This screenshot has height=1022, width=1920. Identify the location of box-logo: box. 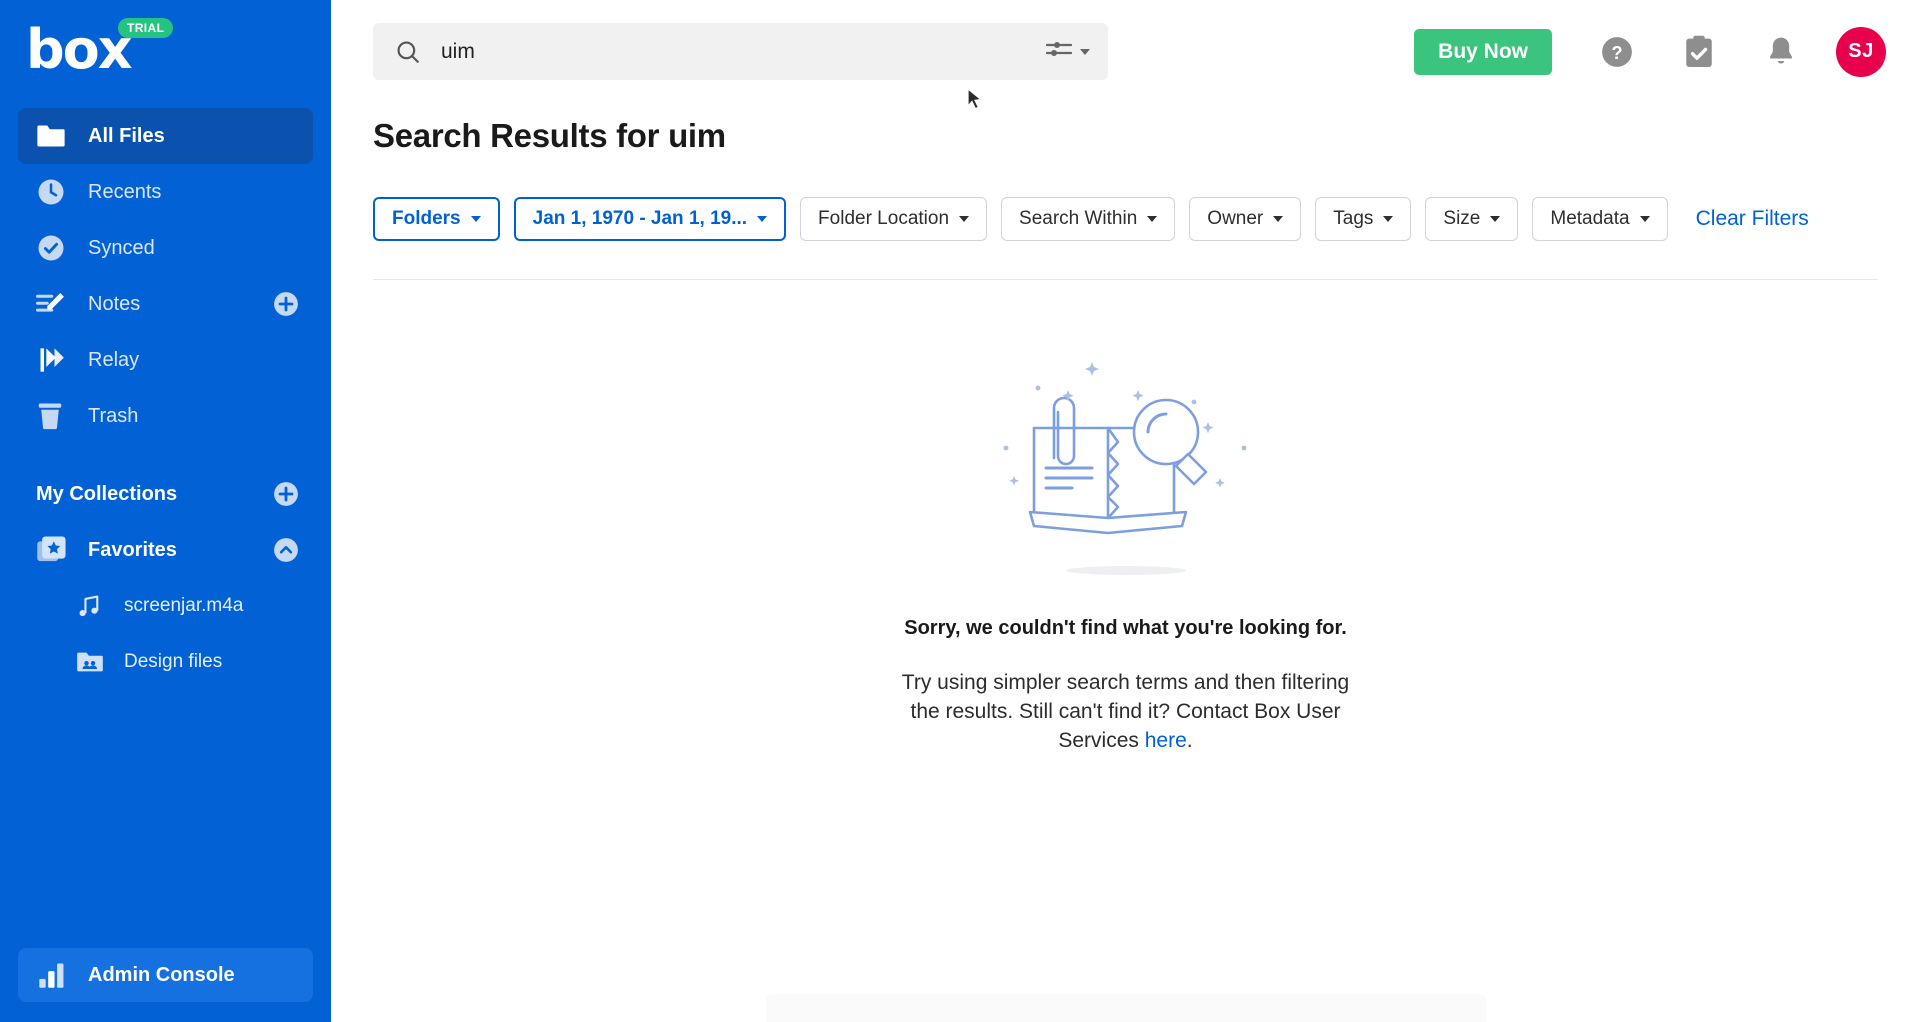
(79, 50).